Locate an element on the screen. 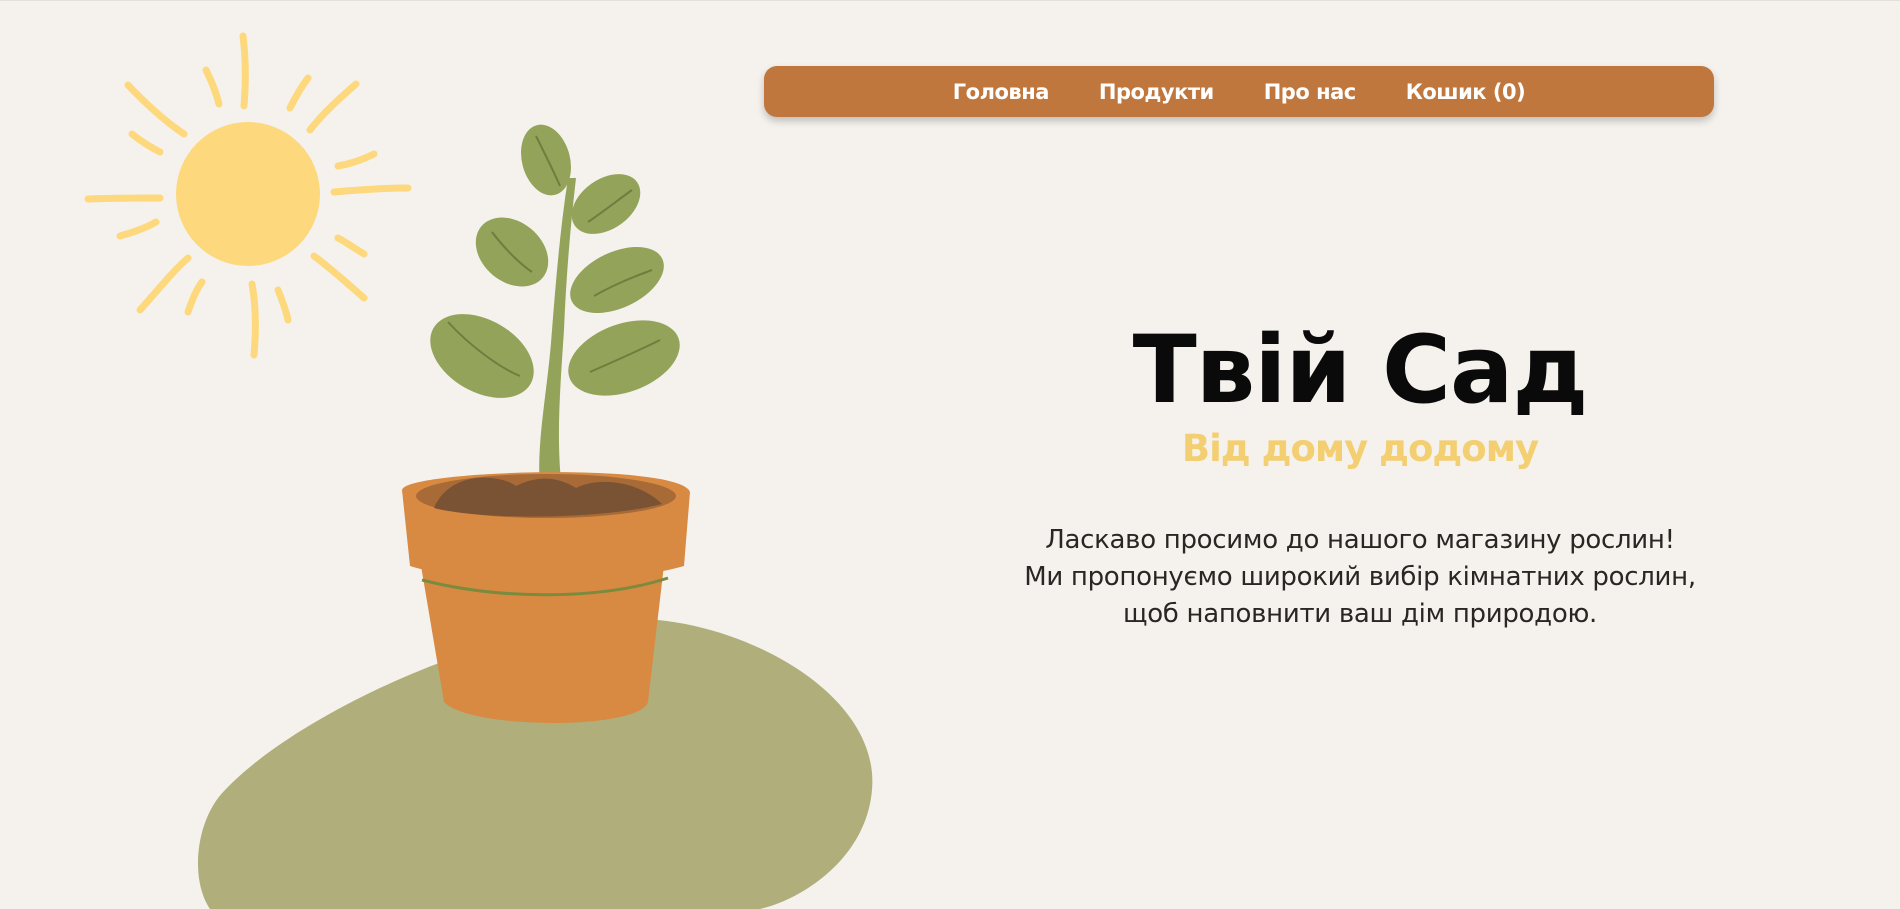 This screenshot has height=909, width=1900. site-tagline: Від дому додому is located at coordinates (1360, 449).